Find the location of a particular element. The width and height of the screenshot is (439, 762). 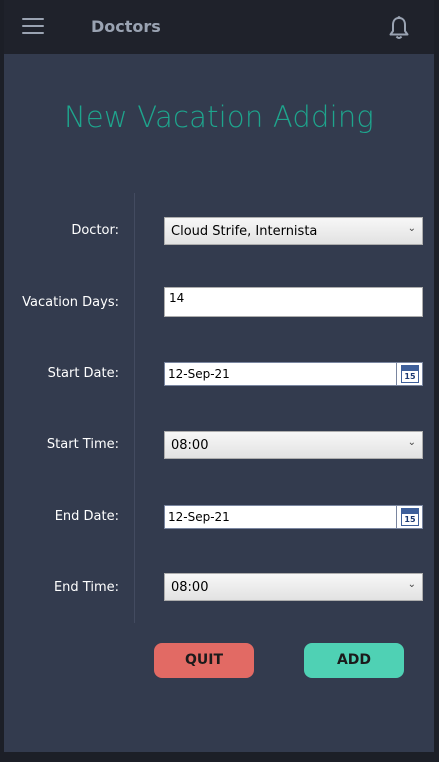

start-date-separator is located at coordinates (396, 374).